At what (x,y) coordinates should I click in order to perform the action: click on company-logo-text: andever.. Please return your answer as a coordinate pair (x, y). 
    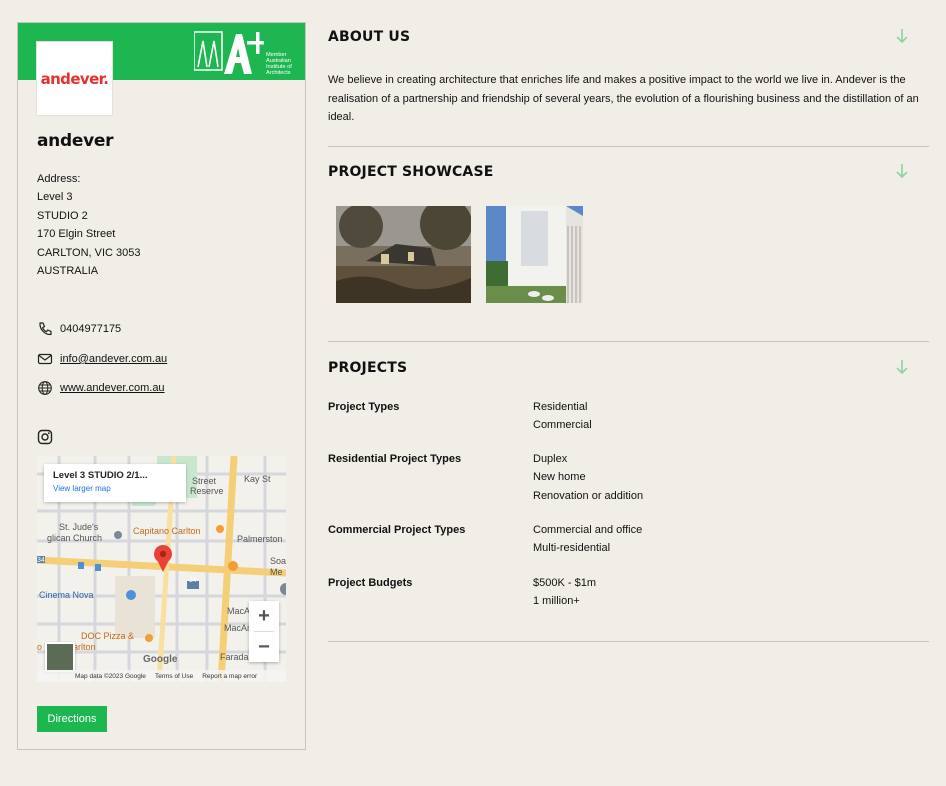
    Looking at the image, I should click on (74, 78).